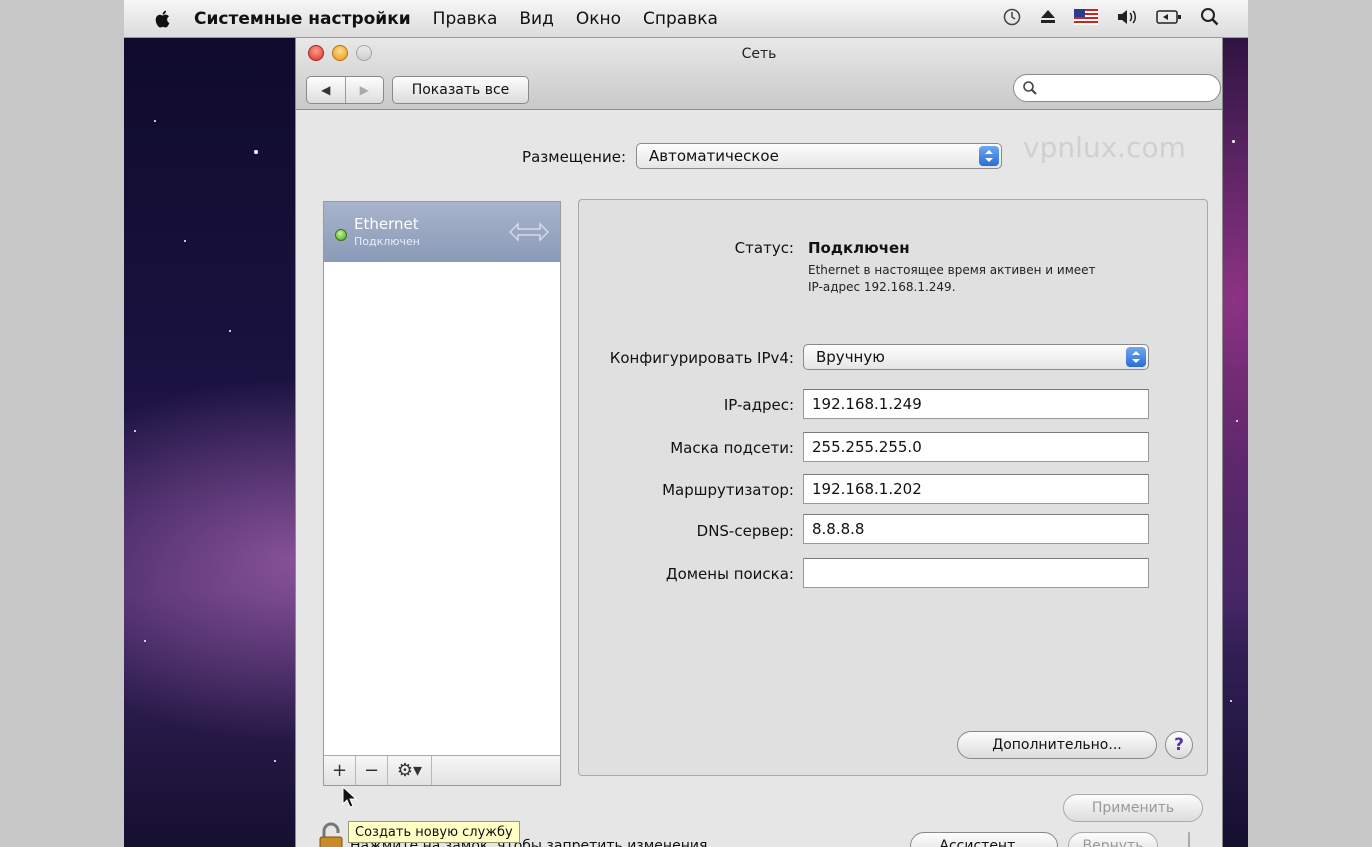  I want to click on add-service-tooltip: Создать новую службу, so click(434, 832).